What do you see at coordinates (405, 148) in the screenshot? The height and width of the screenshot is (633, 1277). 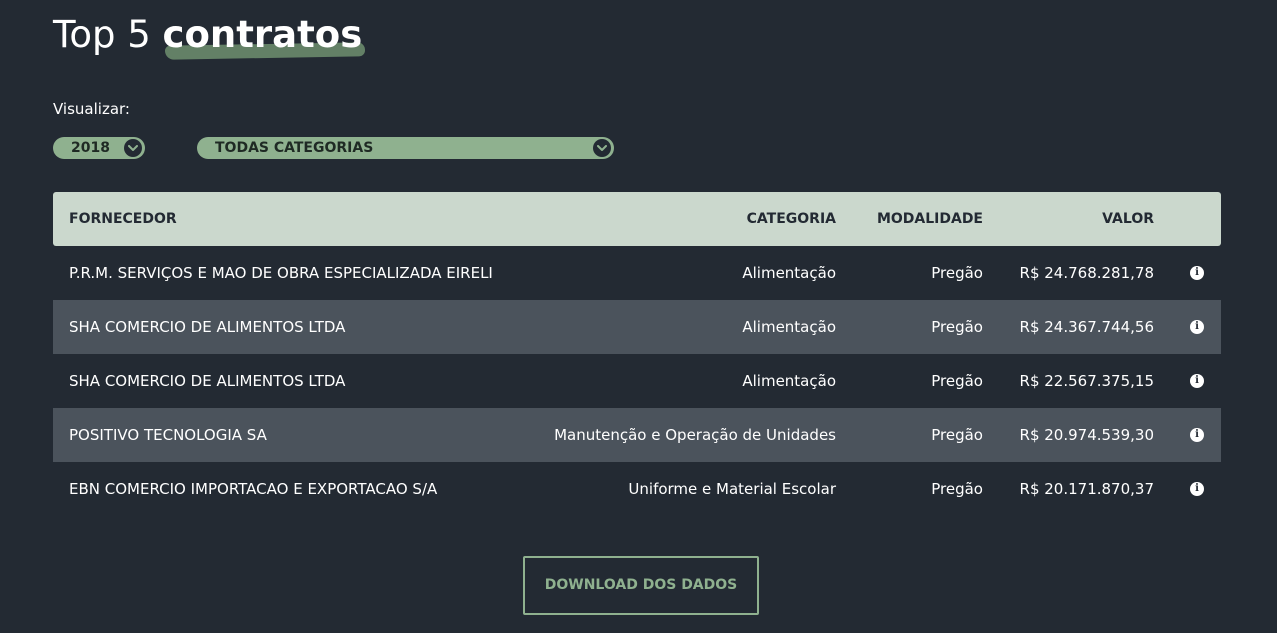 I see `category-select: TODAS CATEGORIAS` at bounding box center [405, 148].